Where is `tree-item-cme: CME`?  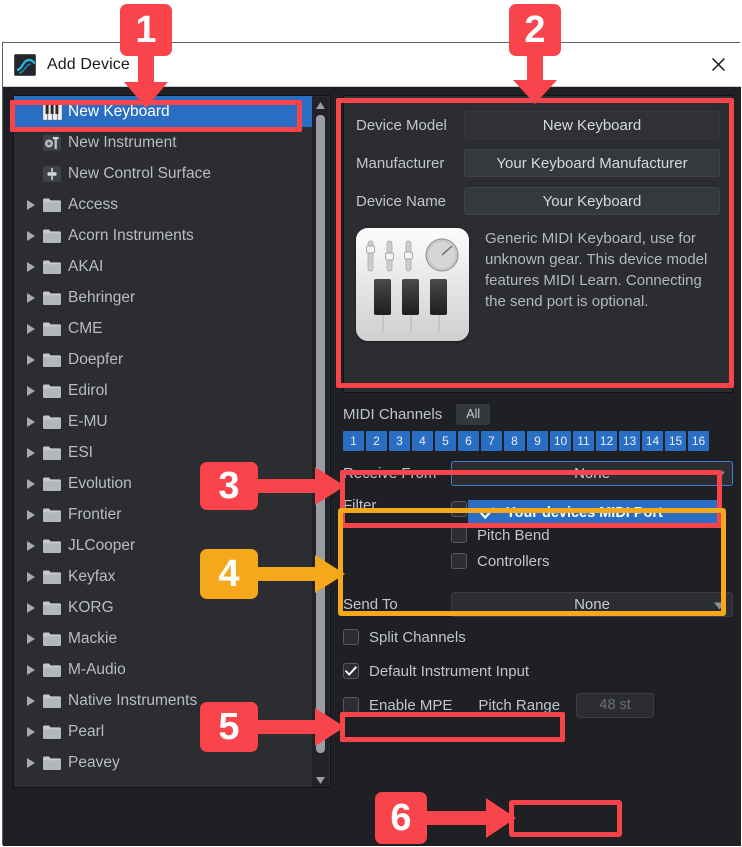
tree-item-cme: CME is located at coordinates (163, 328).